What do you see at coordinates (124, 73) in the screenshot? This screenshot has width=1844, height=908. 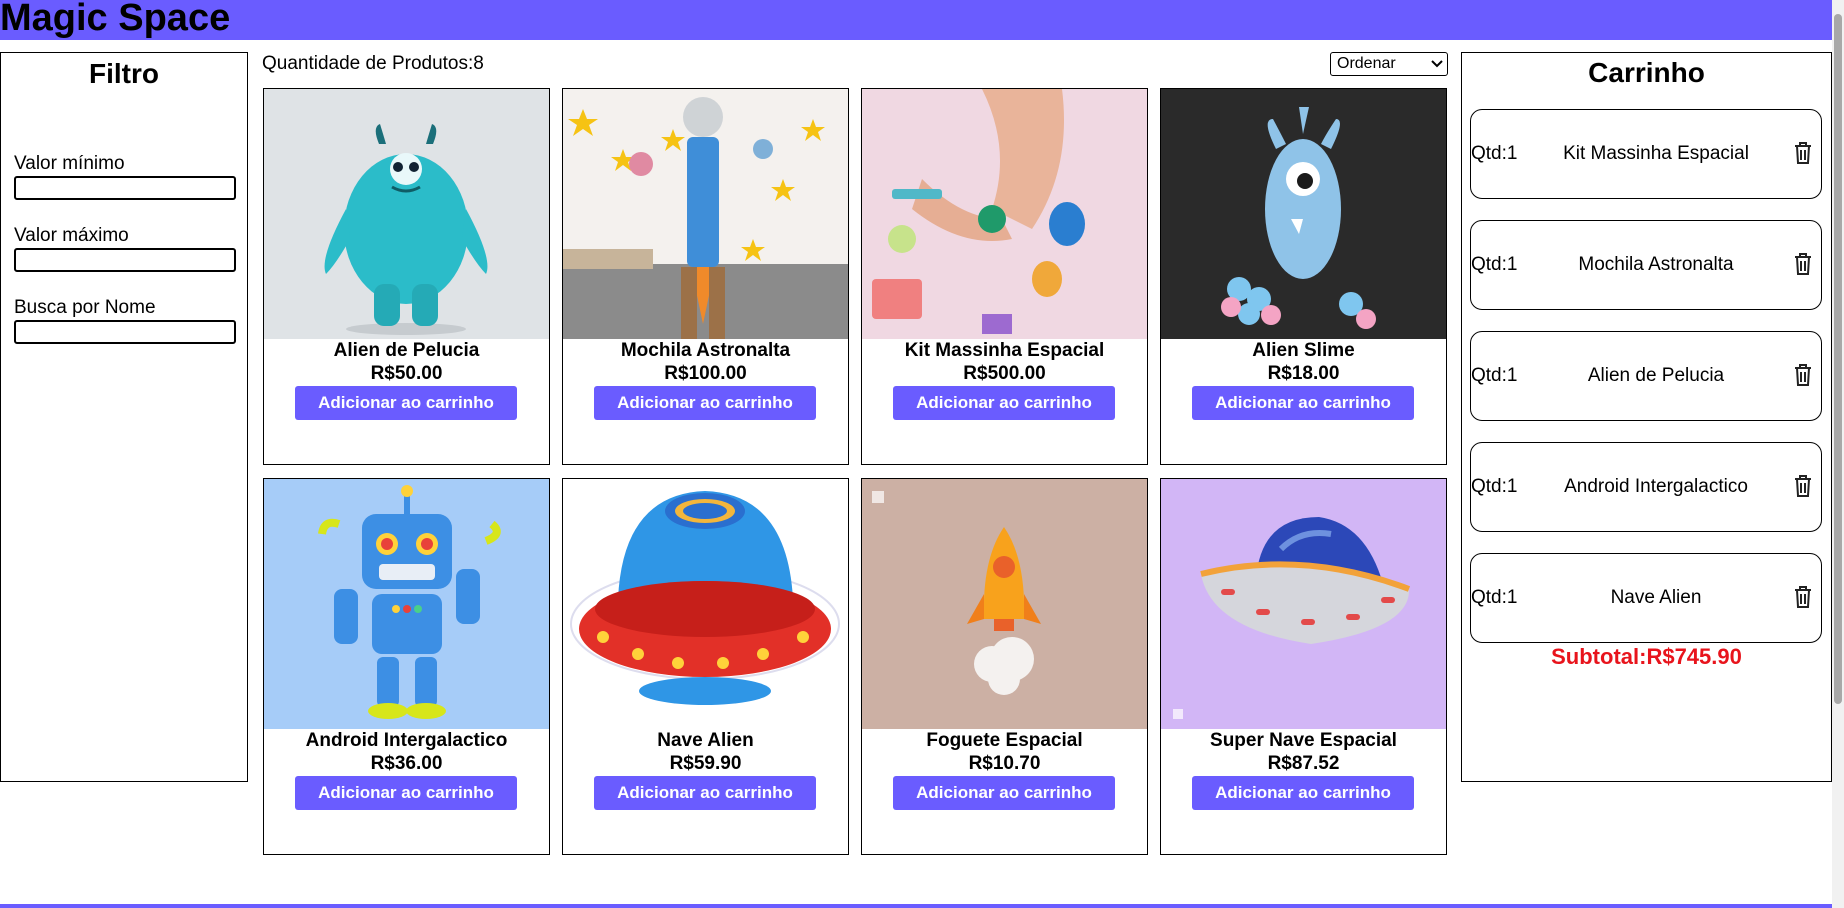 I see `filter-title: Filtro` at bounding box center [124, 73].